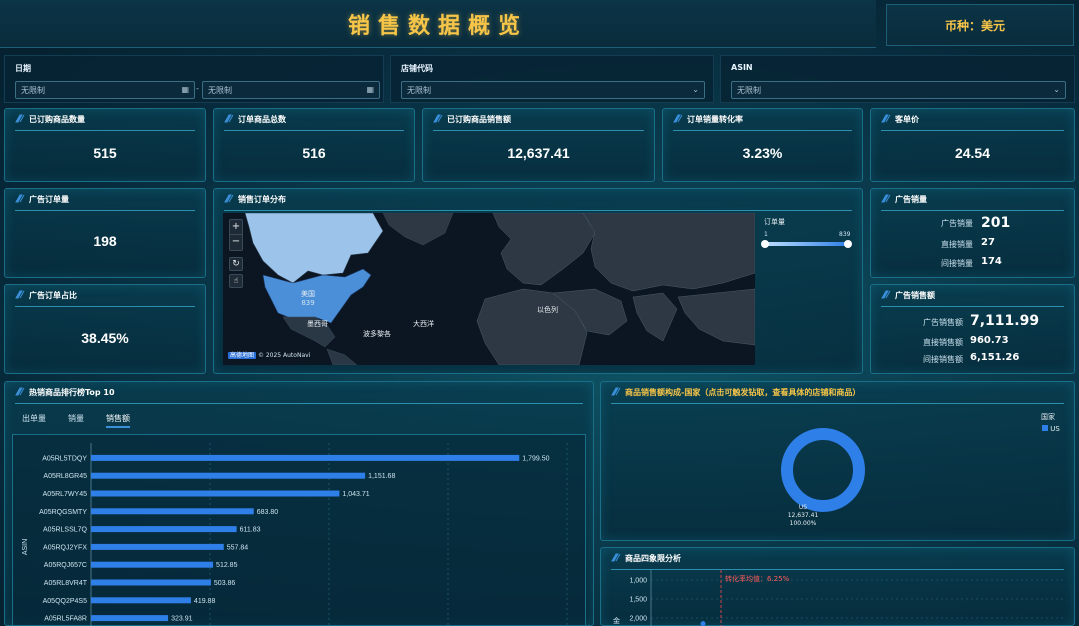 This screenshot has height=626, width=1079. I want to click on kpi-card-ad-order-ratio: 广告订单占比 38.45%, so click(105, 329).